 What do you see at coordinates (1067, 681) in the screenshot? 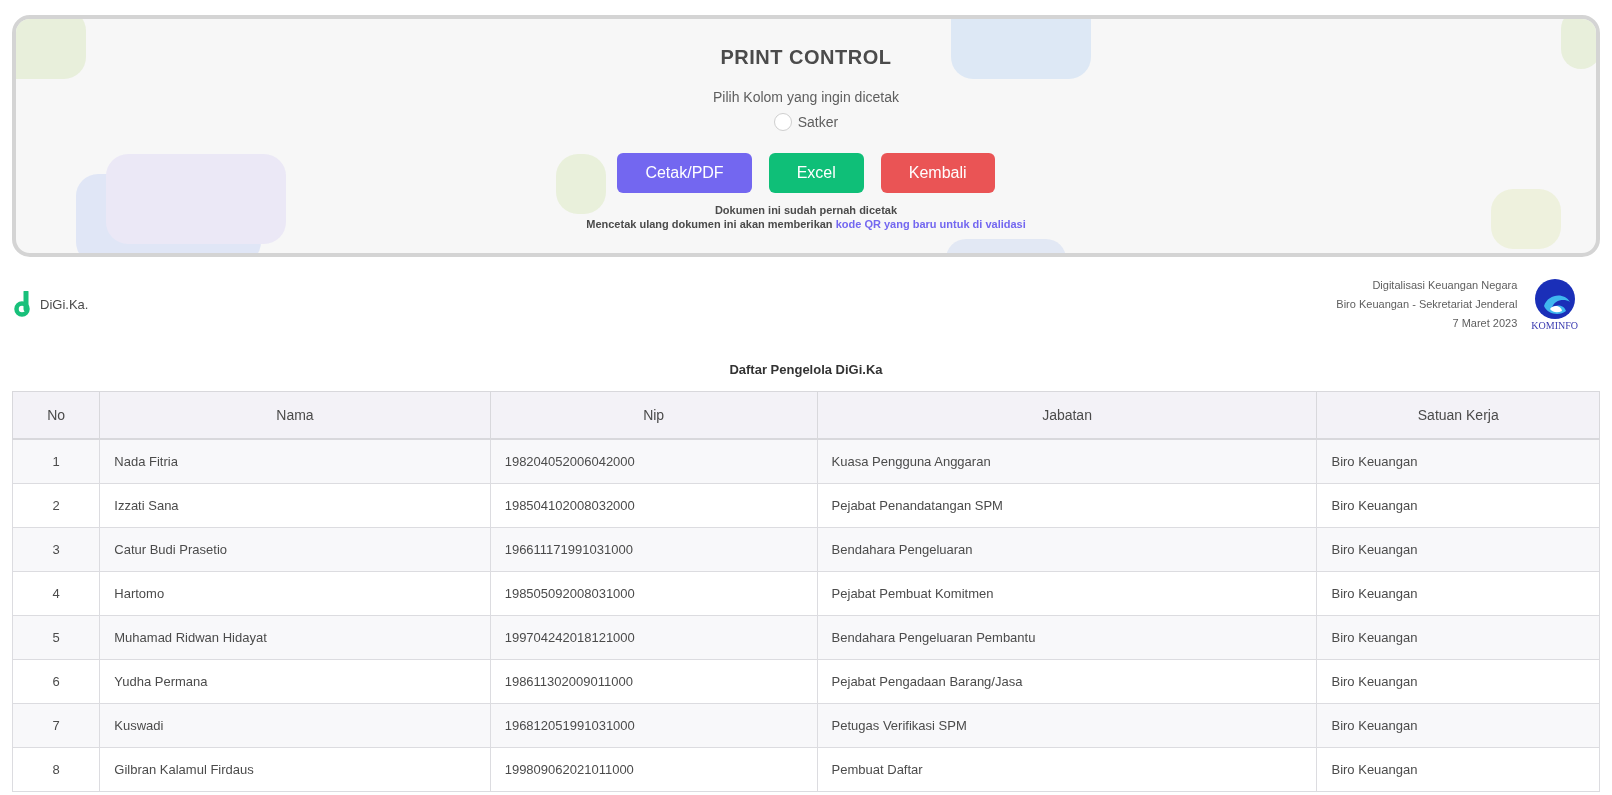
I see `table-cell: Pejabat Pengadaan Barang/Jasa` at bounding box center [1067, 681].